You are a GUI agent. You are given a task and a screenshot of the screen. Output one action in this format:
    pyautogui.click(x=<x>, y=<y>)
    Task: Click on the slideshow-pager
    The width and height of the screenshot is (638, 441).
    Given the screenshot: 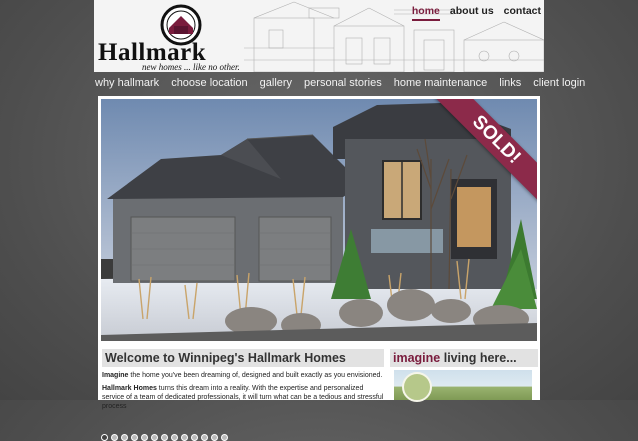 What is the action you would take?
    pyautogui.click(x=164, y=437)
    